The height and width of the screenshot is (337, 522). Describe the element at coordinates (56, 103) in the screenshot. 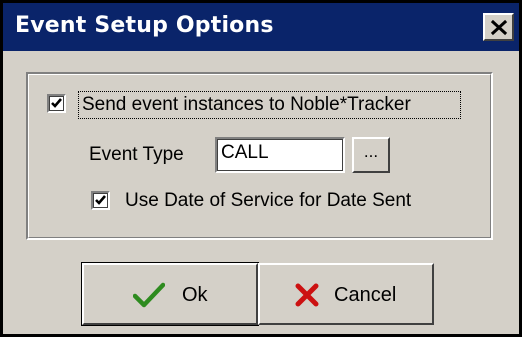

I see `send-to-tracker-checkbox` at that location.